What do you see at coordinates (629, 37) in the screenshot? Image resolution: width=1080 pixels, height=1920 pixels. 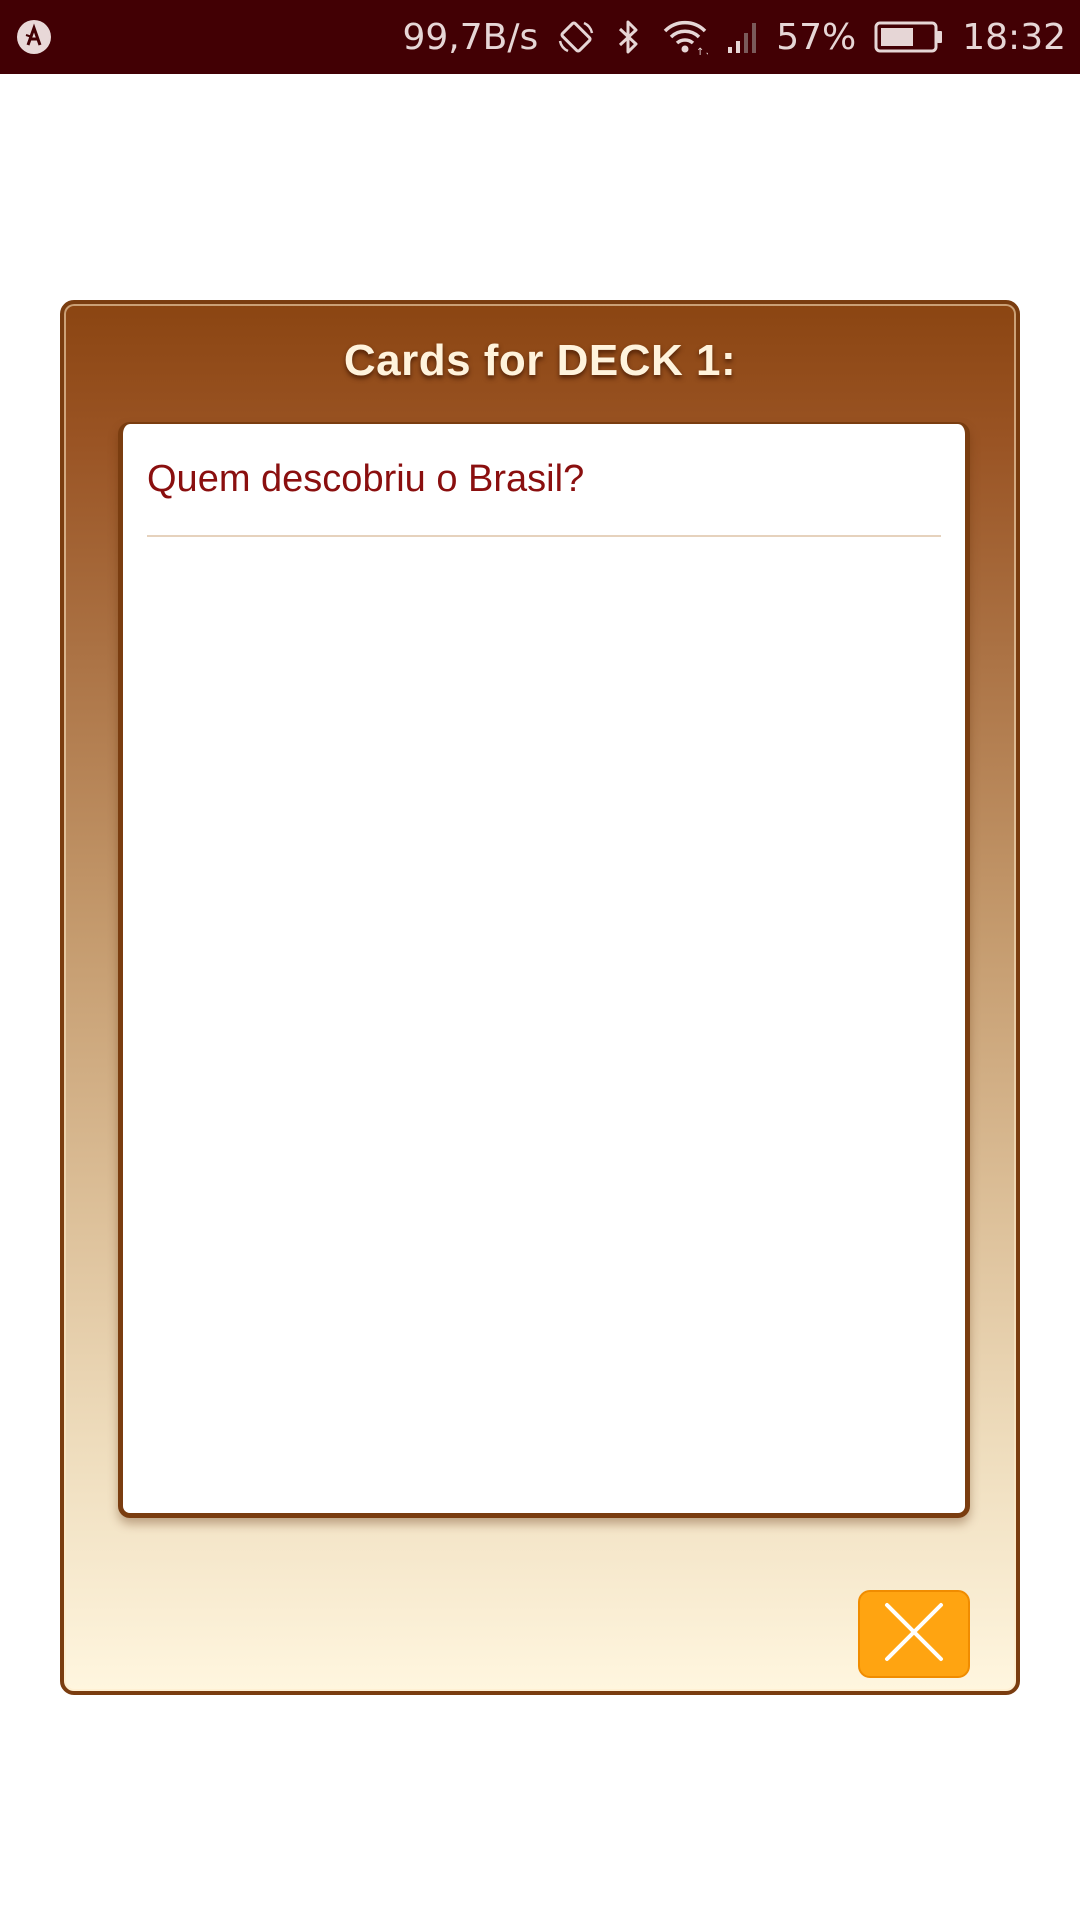 I see `bluetooth-icon` at bounding box center [629, 37].